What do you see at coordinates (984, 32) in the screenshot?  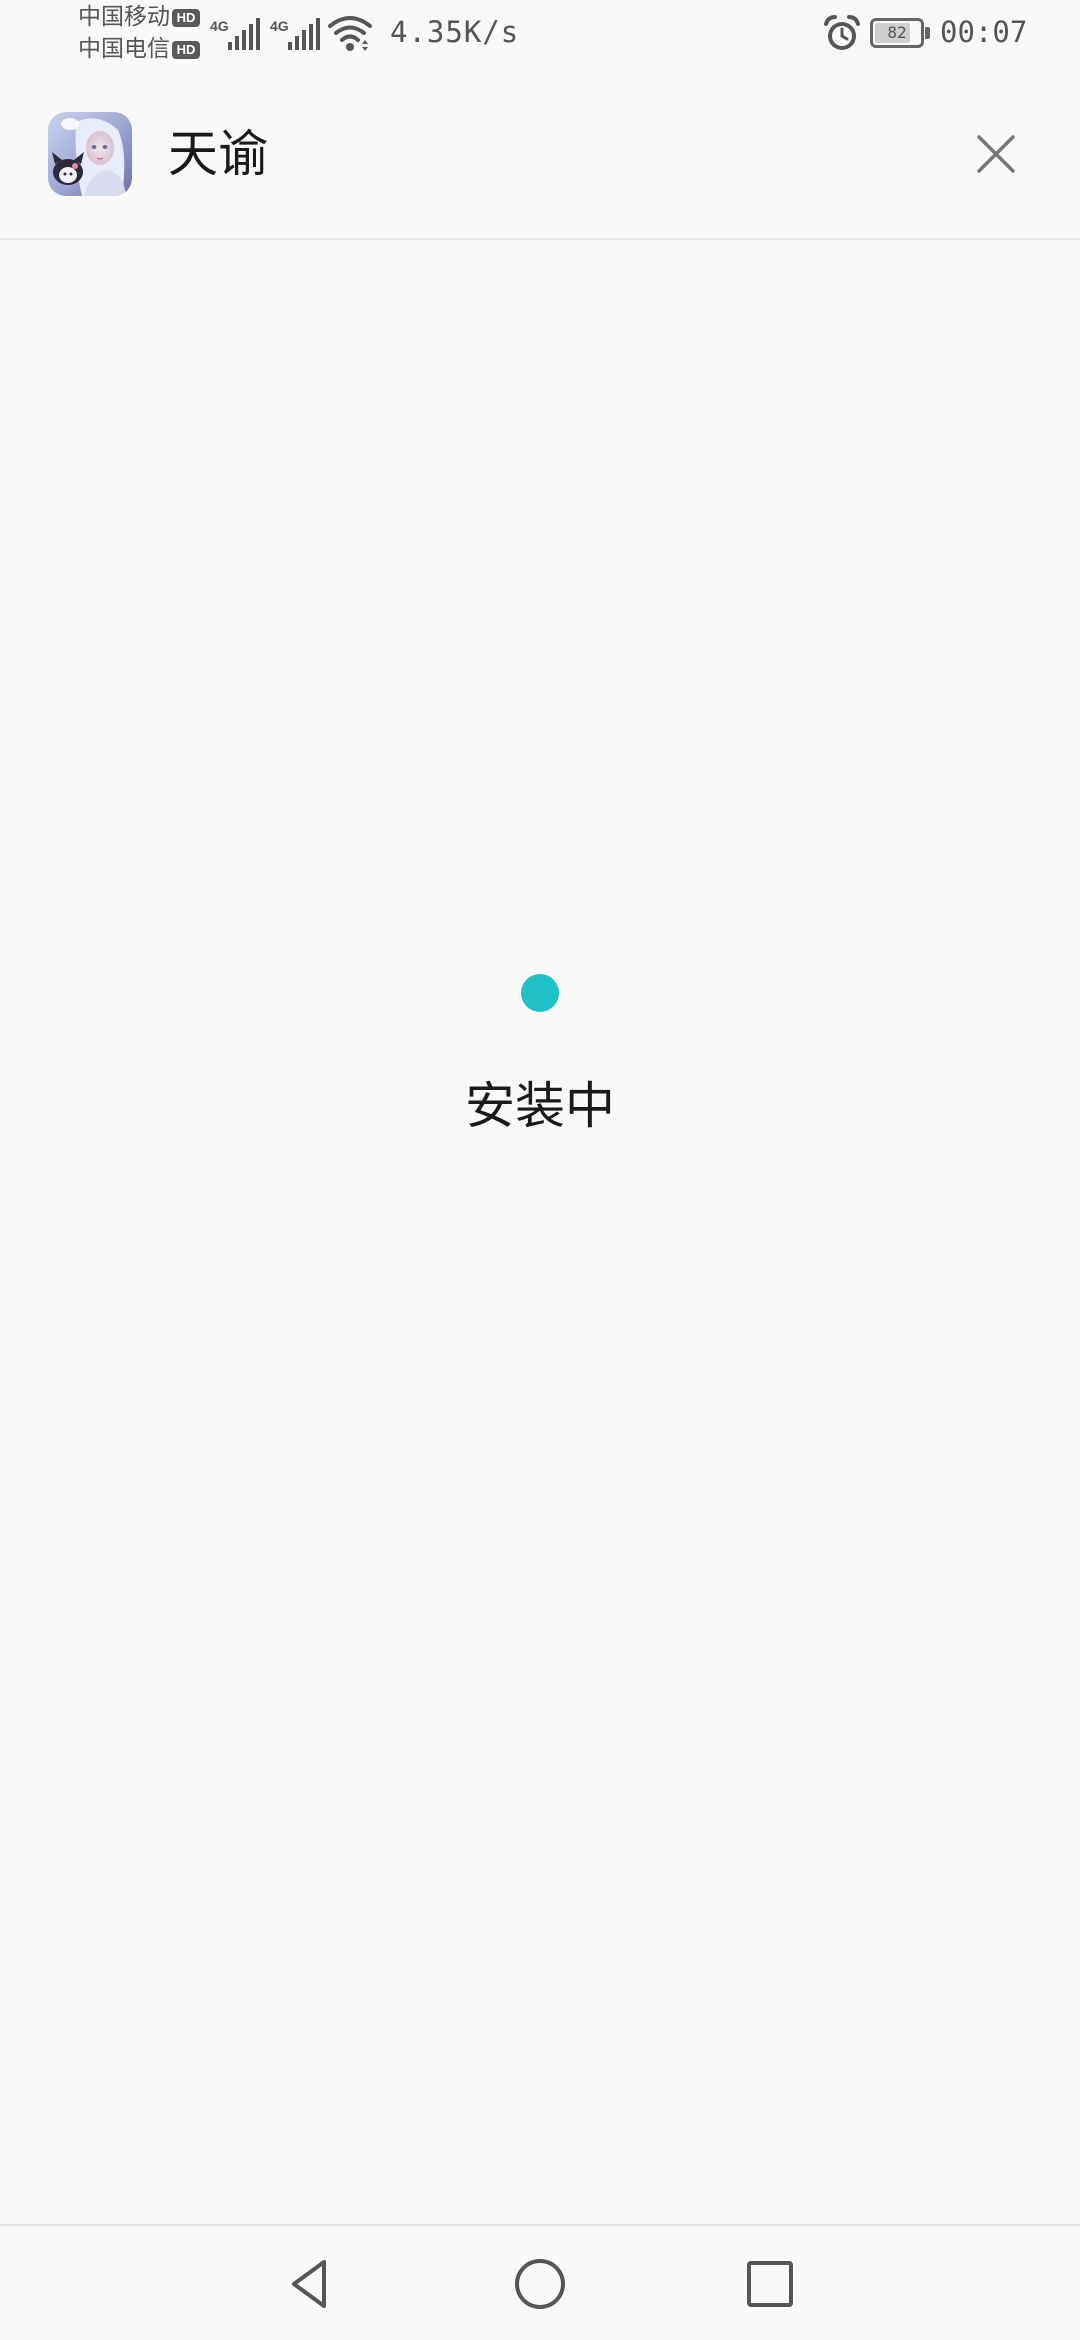 I see `clock: 00:07` at bounding box center [984, 32].